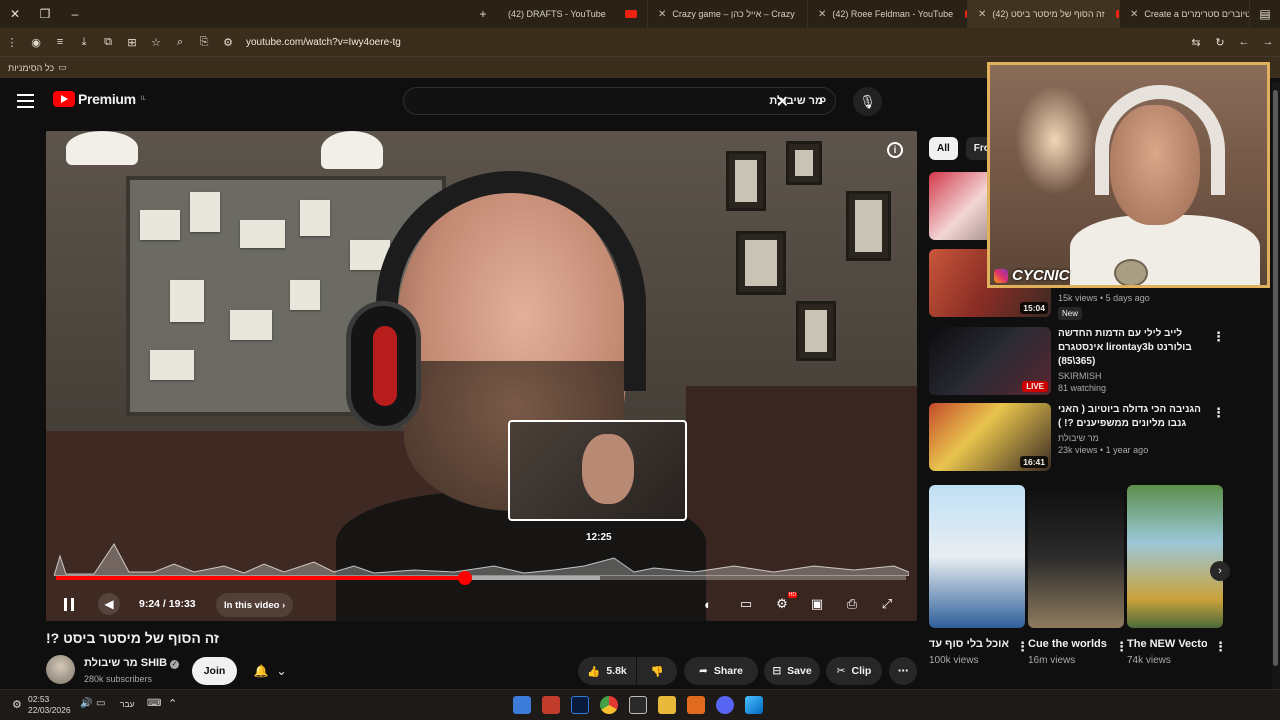 This screenshot has width=1280, height=720. Describe the element at coordinates (1244, 42) in the screenshot. I see `back-icon: ←` at that location.